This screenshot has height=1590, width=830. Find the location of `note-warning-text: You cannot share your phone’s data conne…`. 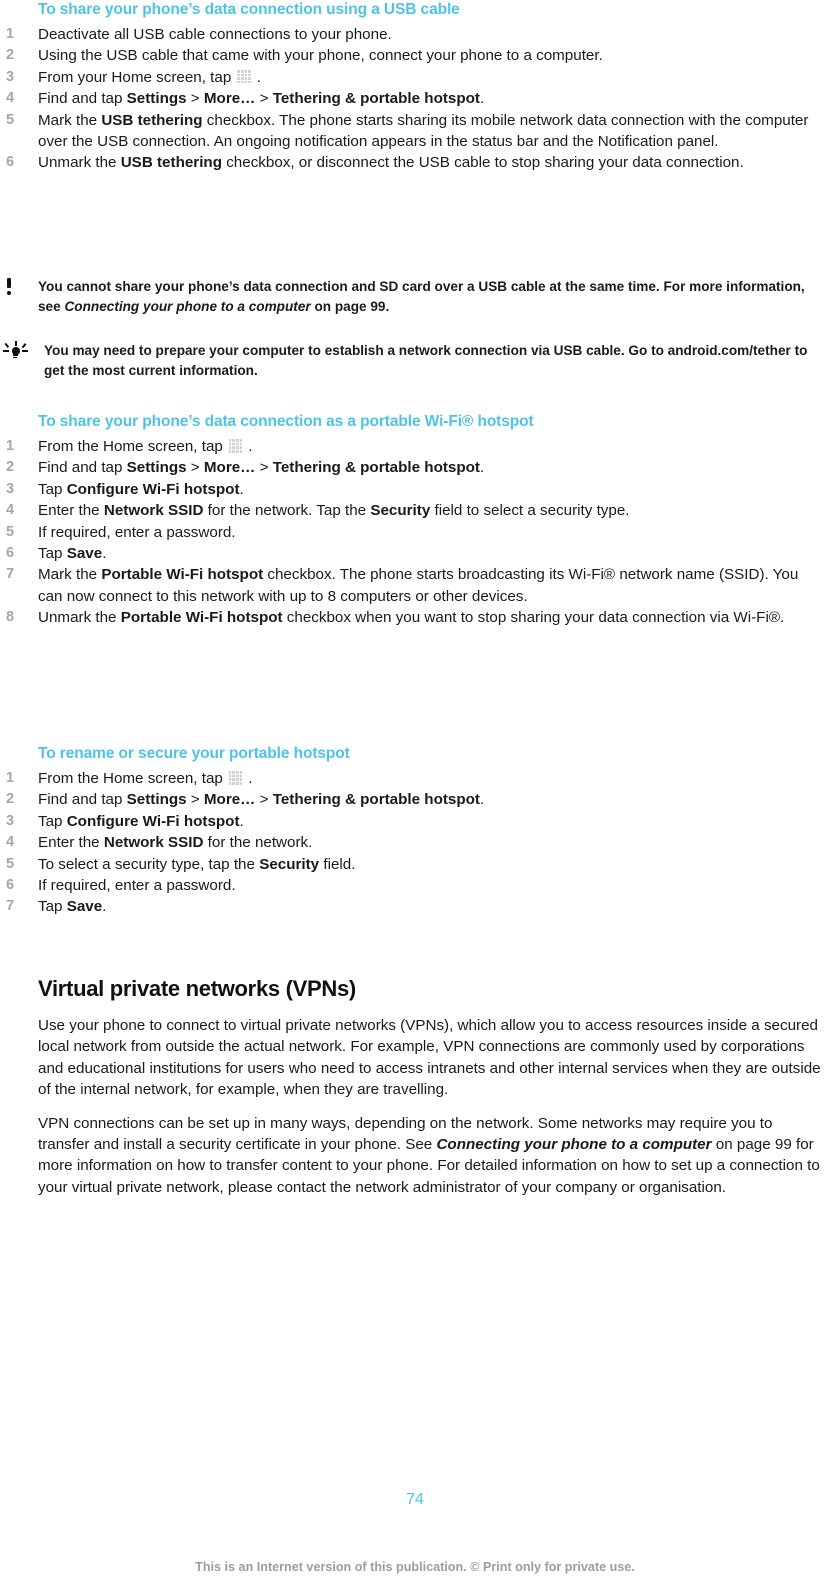

note-warning-text: You cannot share your phone’s data conne… is located at coordinates (421, 296).